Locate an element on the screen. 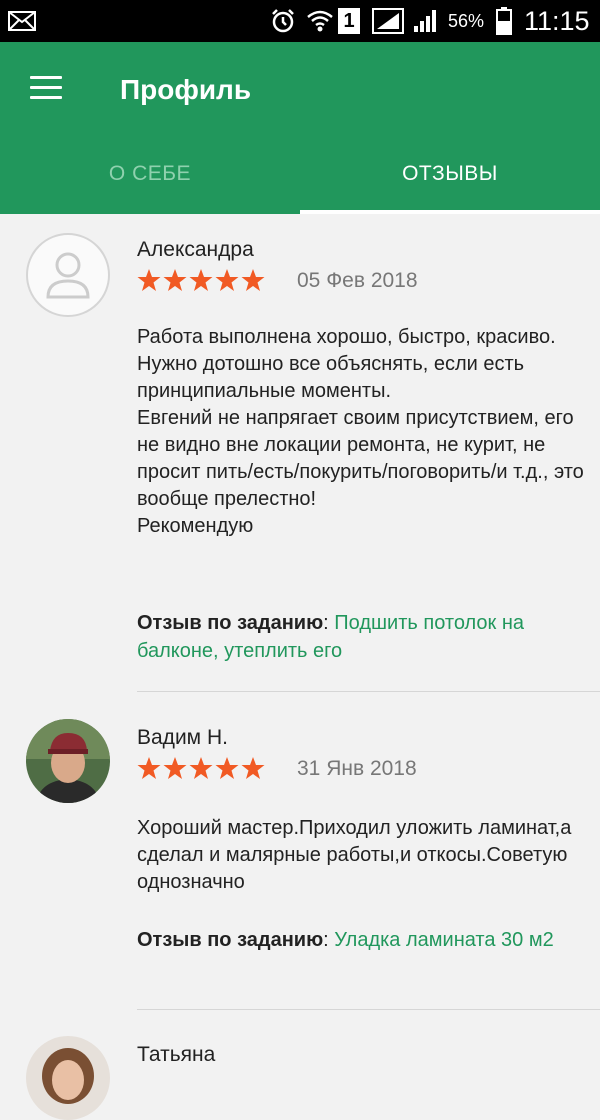 The height and width of the screenshot is (1120, 600). reviewer-name: Татьяна is located at coordinates (176, 1054).